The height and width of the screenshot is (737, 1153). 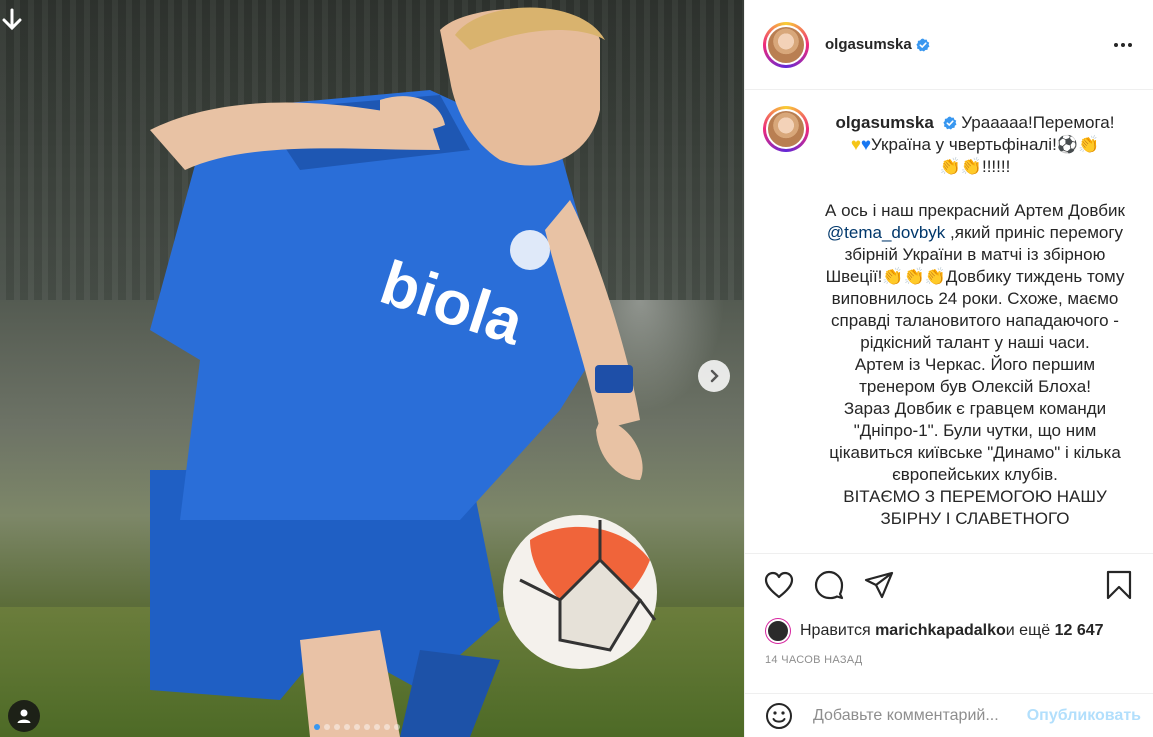 I want to click on yellow-heart-icon: ♥, so click(x=855, y=144).